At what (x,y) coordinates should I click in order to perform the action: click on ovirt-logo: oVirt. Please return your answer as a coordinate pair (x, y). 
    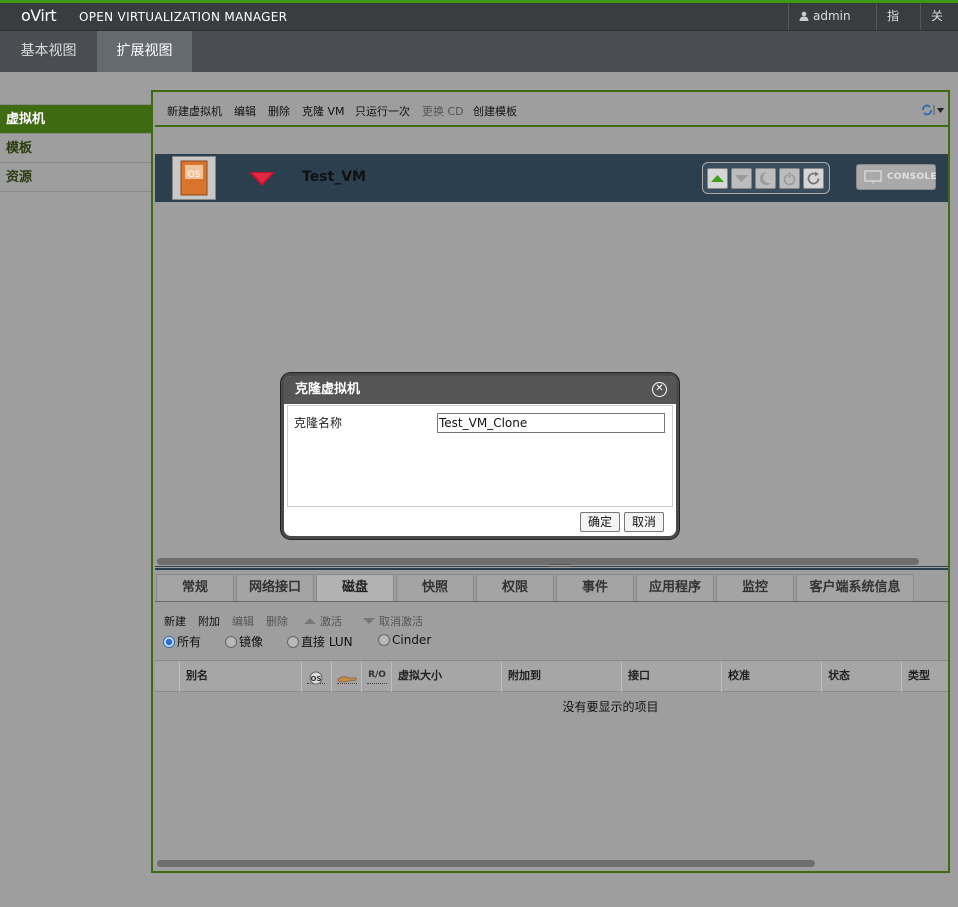
    Looking at the image, I should click on (39, 15).